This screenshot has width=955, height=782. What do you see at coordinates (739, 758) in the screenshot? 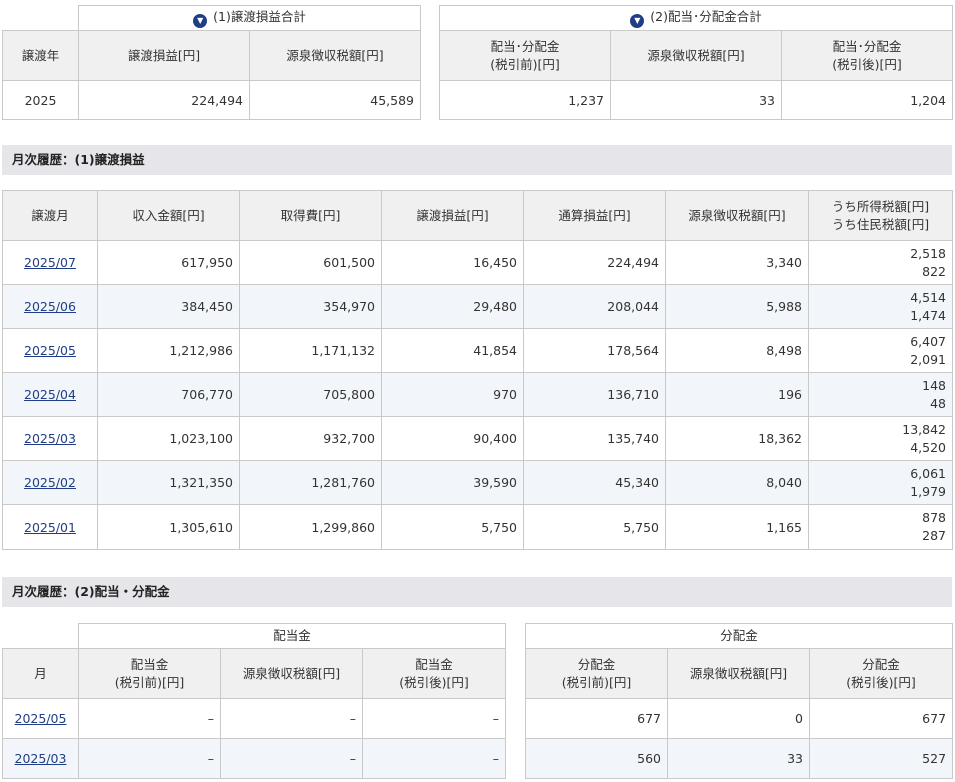
I see `table-row: 560 33 527` at bounding box center [739, 758].